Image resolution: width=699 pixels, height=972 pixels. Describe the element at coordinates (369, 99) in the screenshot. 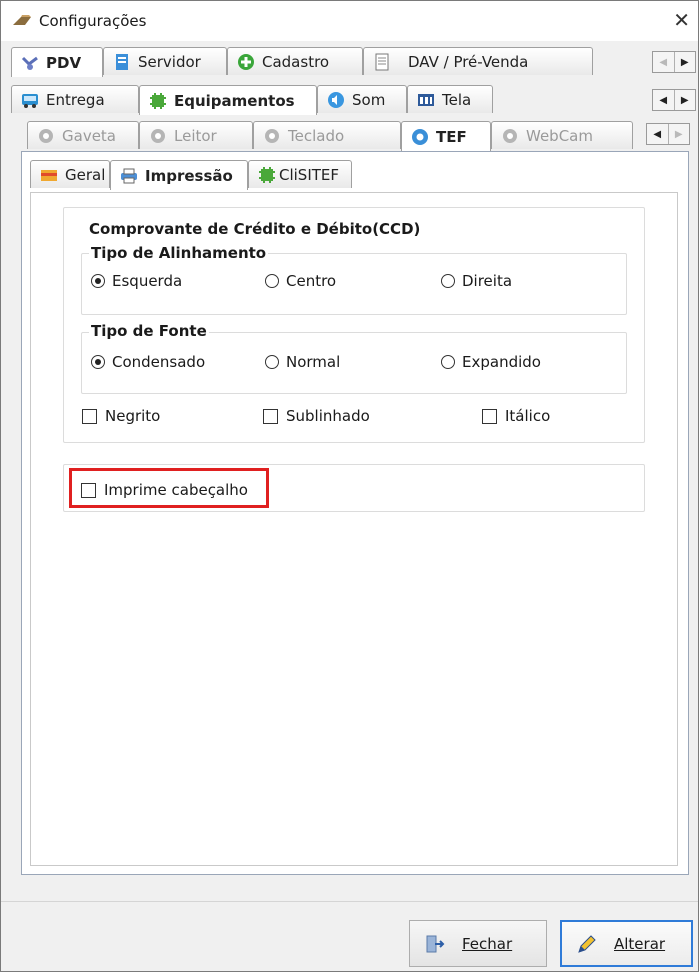

I see `tab-som-label: Som` at that location.